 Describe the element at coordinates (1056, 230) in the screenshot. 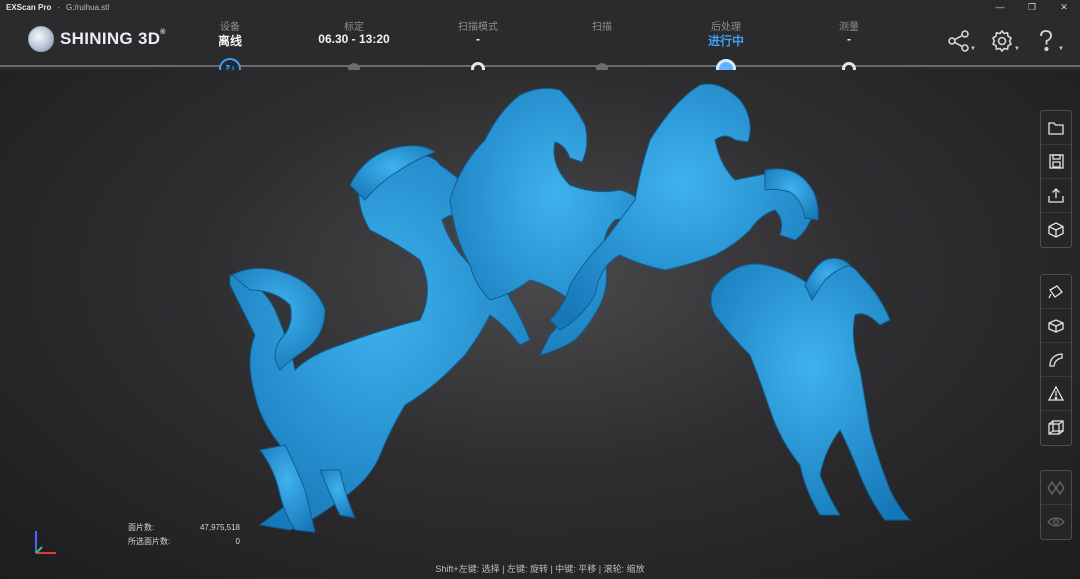

I see `cube-icon` at that location.